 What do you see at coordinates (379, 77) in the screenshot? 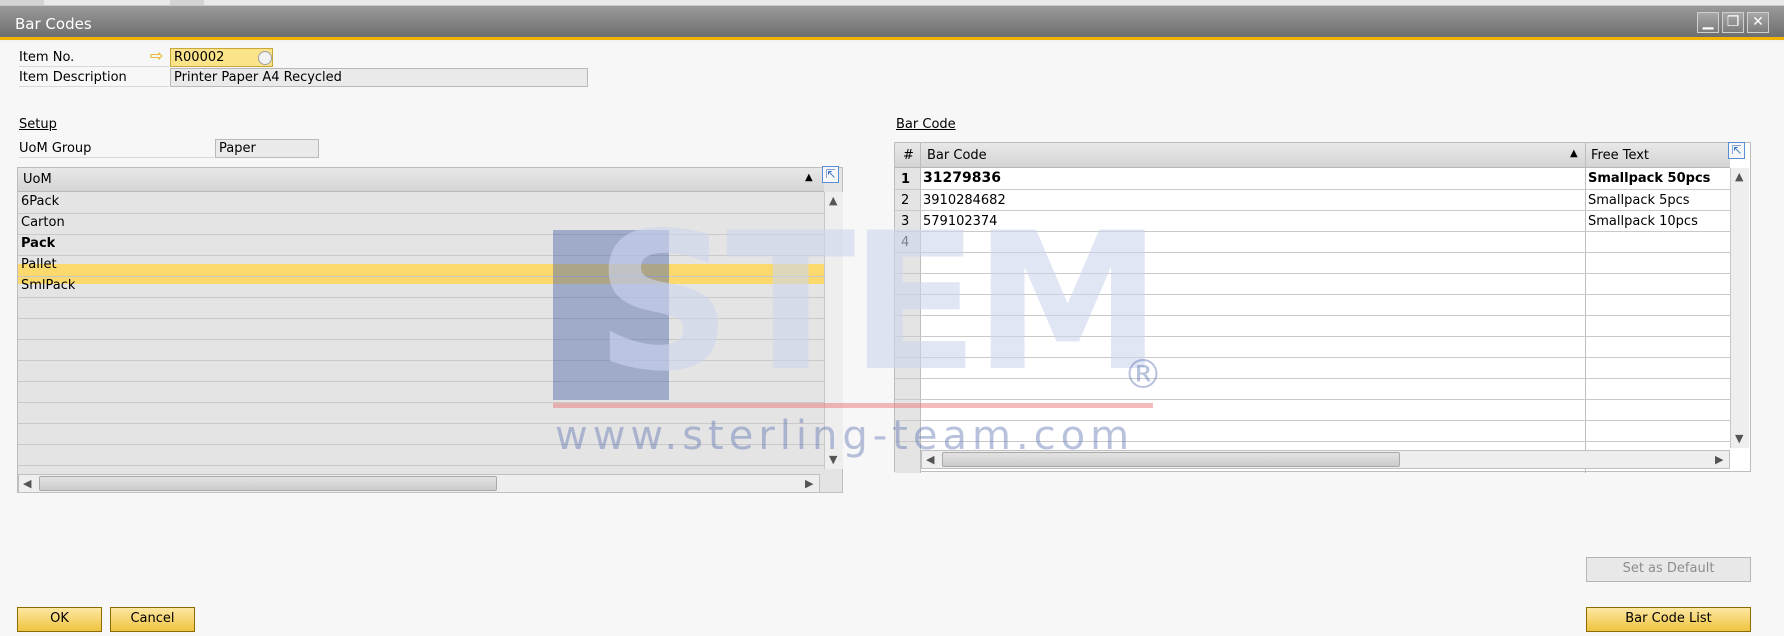
I see `item-description-field: Printer Paper A4 Recycled` at bounding box center [379, 77].